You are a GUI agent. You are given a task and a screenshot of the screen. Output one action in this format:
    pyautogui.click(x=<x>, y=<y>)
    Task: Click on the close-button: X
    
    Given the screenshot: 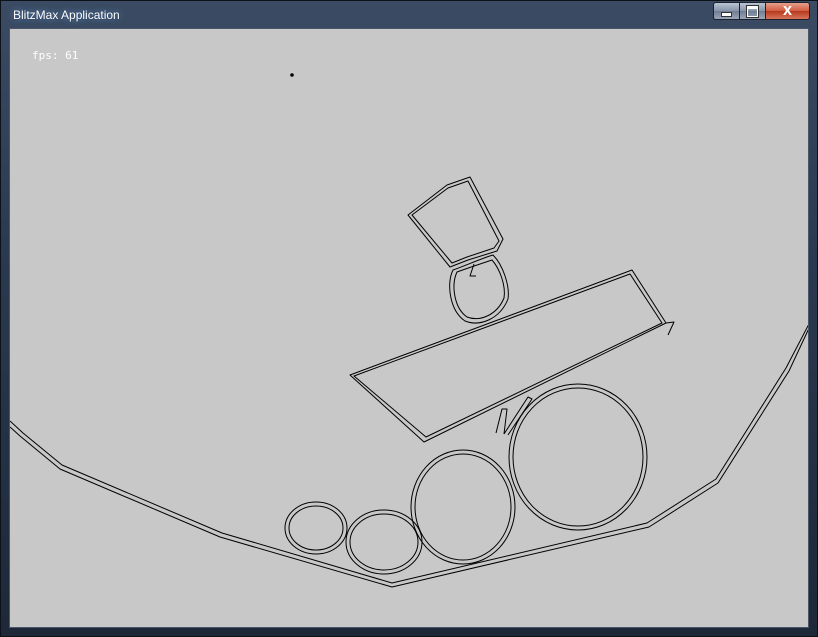 What is the action you would take?
    pyautogui.click(x=787, y=11)
    